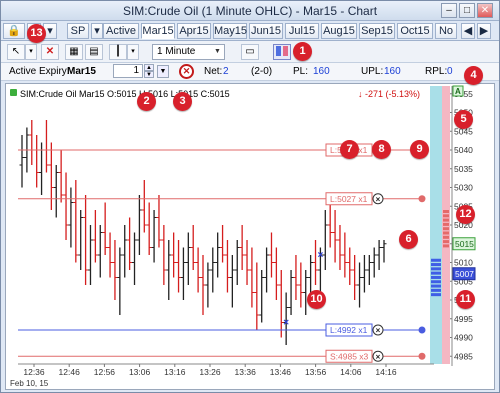 Image resolution: width=500 pixels, height=393 pixels. Describe the element at coordinates (463, 150) in the screenshot. I see `y-tick-label: 5040` at that location.